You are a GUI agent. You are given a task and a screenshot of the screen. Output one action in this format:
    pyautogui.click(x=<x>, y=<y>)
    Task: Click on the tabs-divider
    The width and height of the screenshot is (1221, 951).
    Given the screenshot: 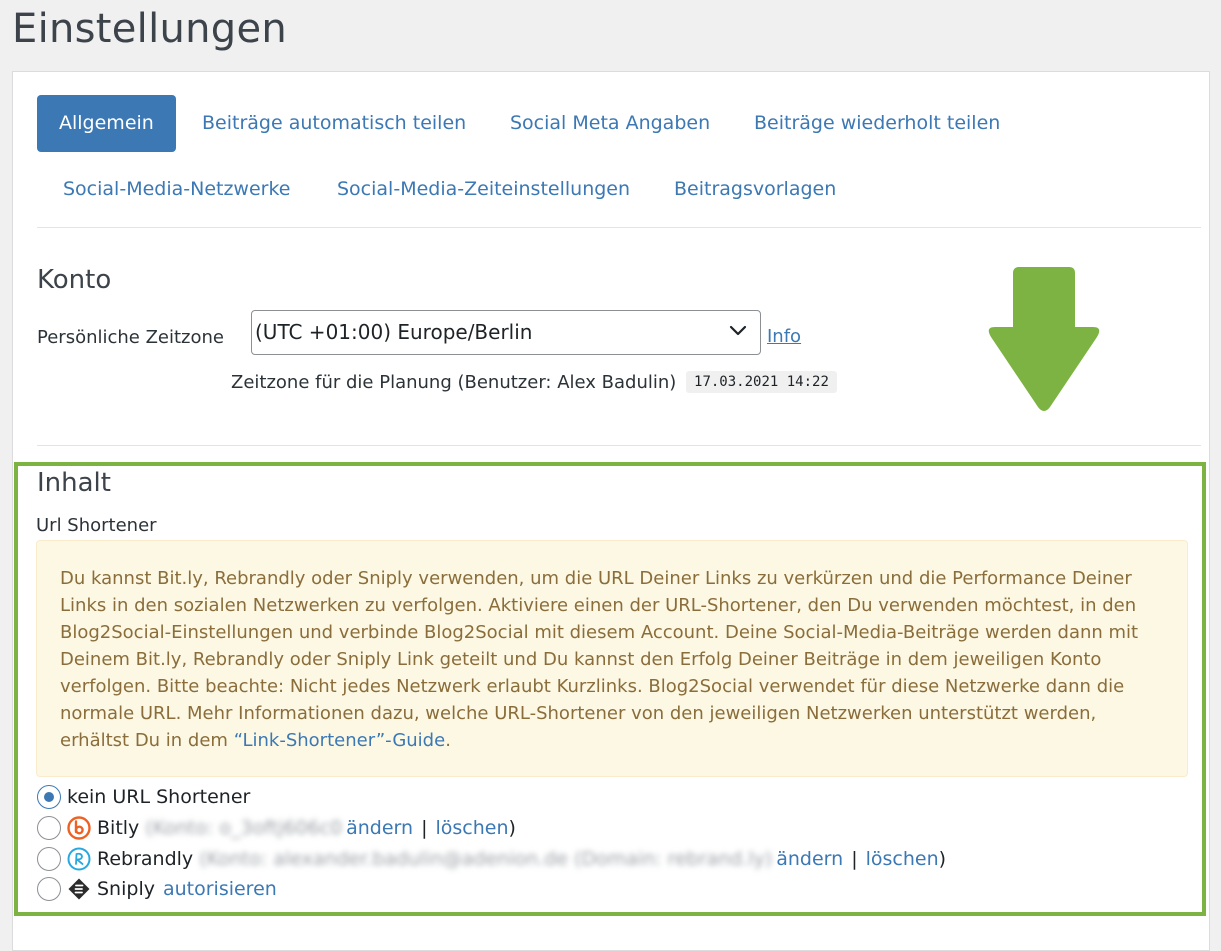 What is the action you would take?
    pyautogui.click(x=619, y=227)
    